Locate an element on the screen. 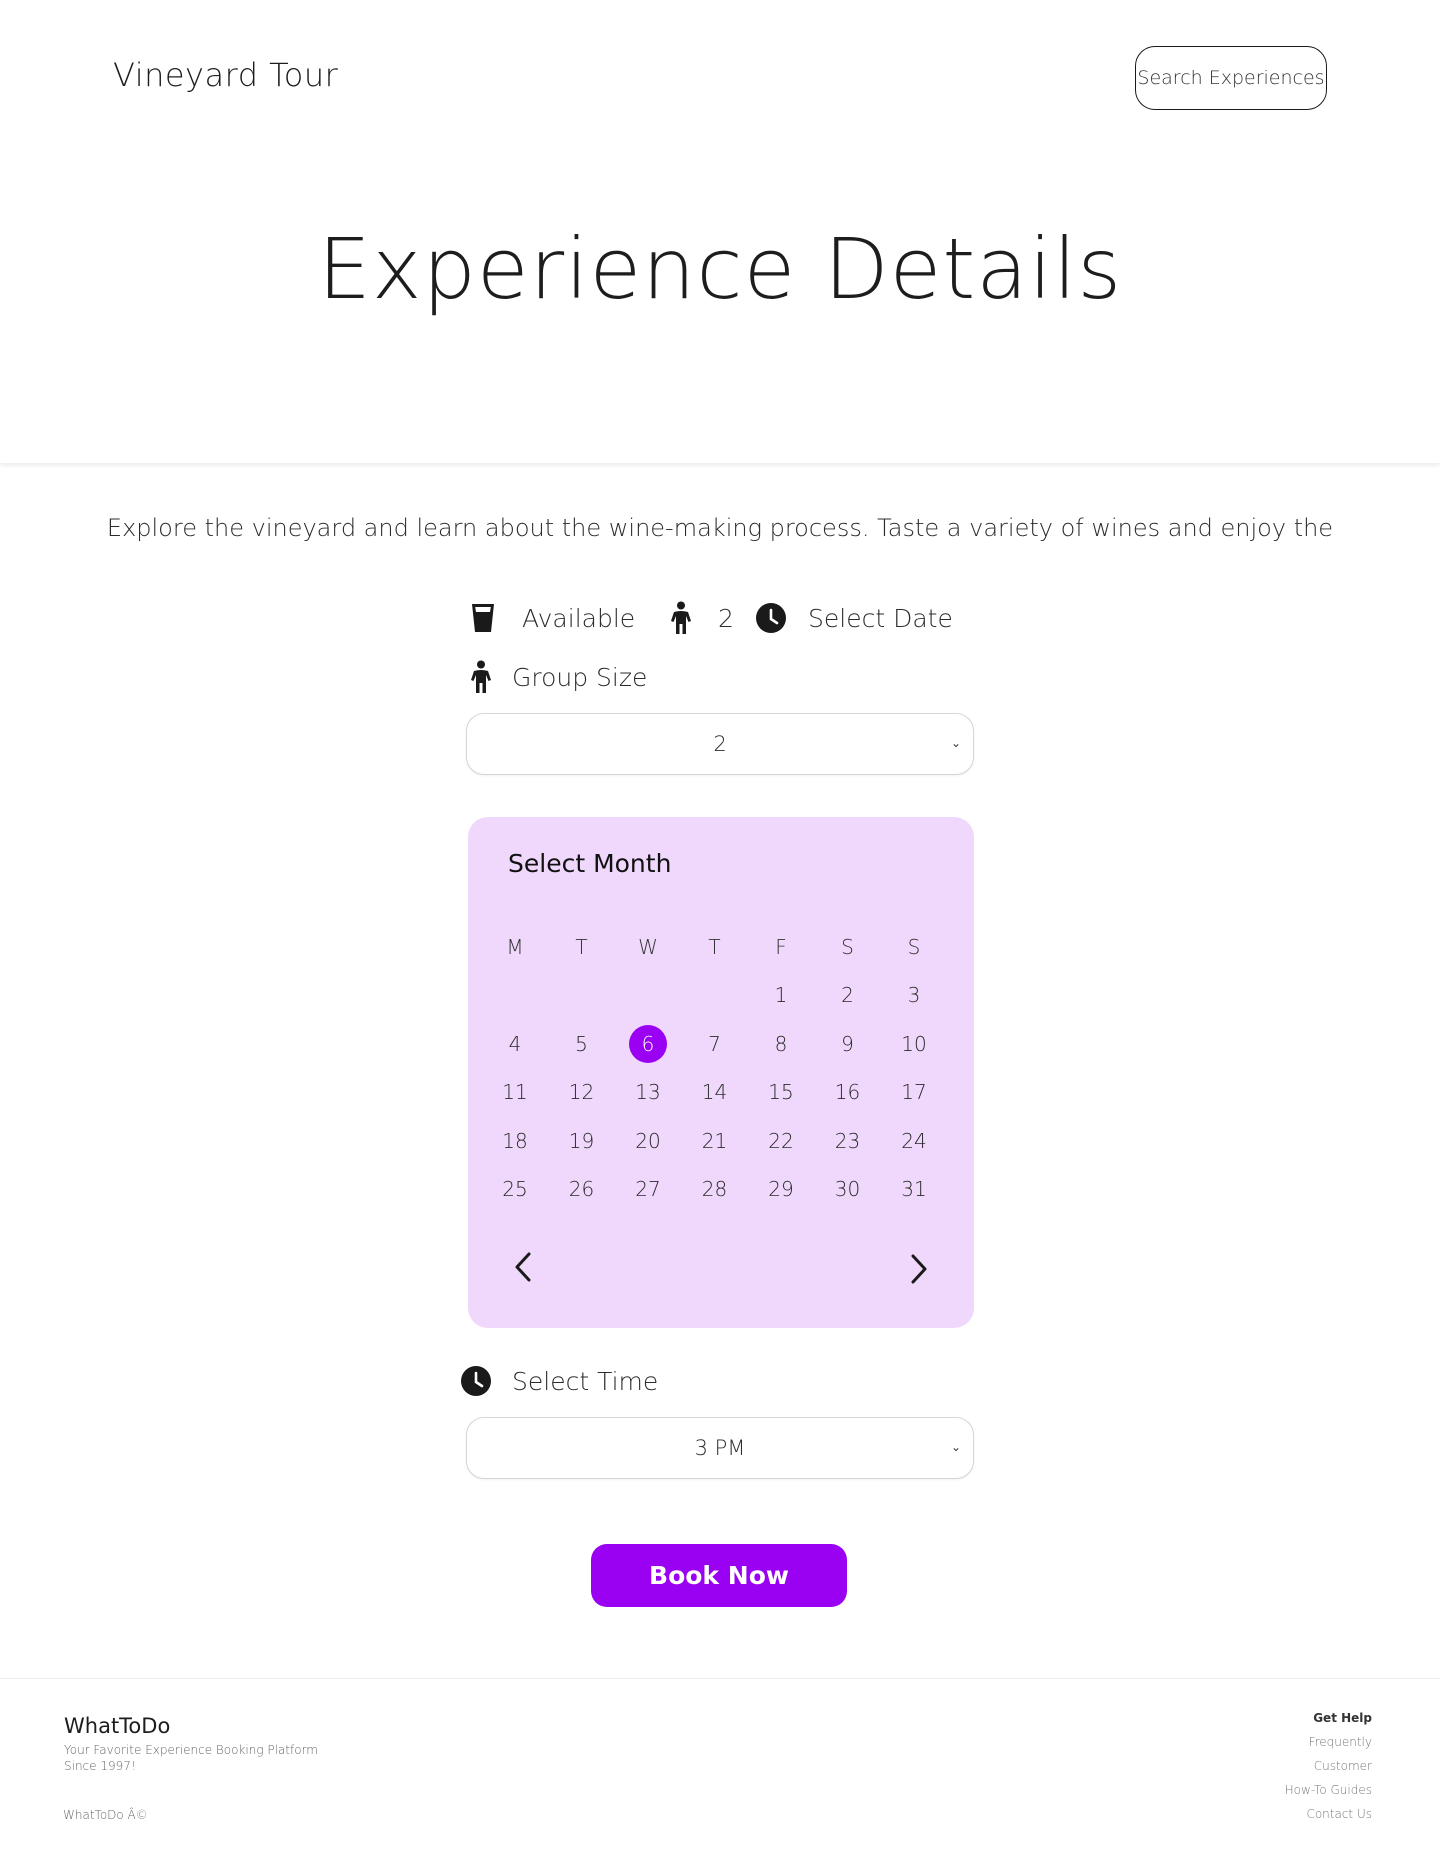  calendar-day-number: 26 is located at coordinates (581, 1189).